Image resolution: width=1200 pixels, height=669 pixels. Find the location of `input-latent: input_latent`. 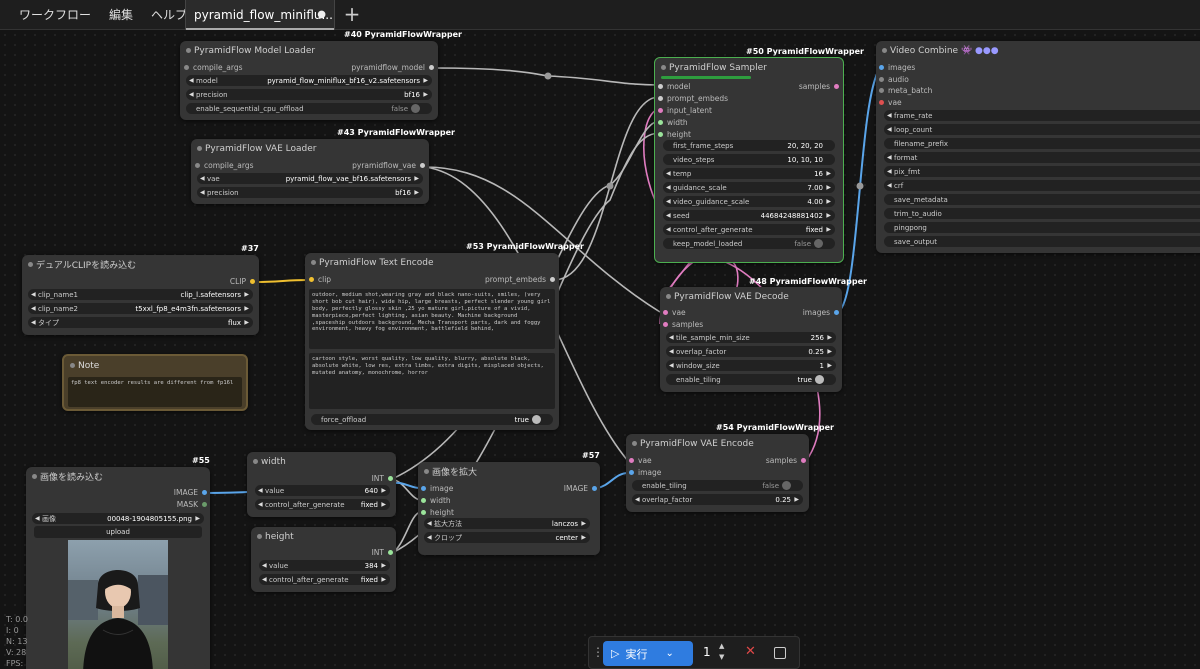

input-latent: input_latent is located at coordinates (697, 110).